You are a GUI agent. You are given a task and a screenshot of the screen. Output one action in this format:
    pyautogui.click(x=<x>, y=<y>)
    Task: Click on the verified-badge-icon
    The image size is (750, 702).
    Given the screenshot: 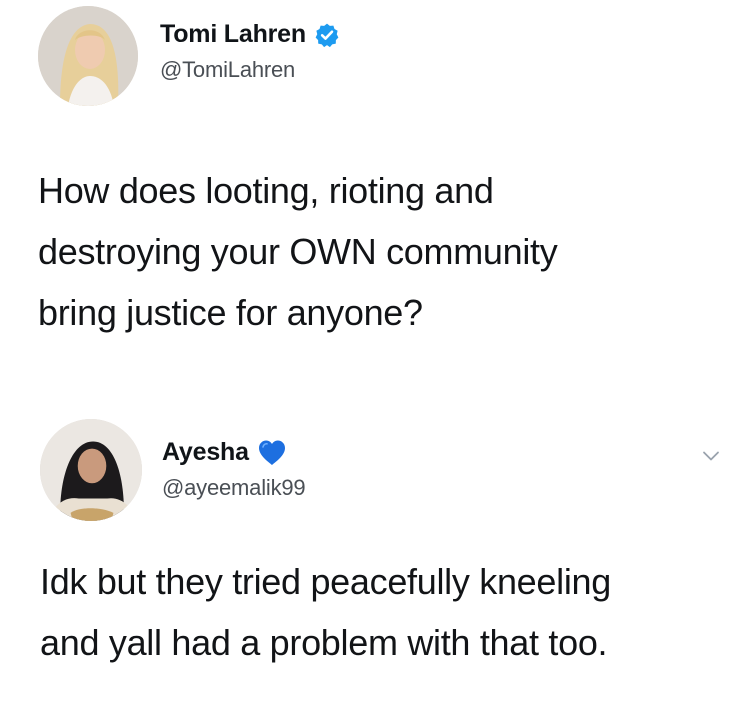 What is the action you would take?
    pyautogui.click(x=327, y=35)
    